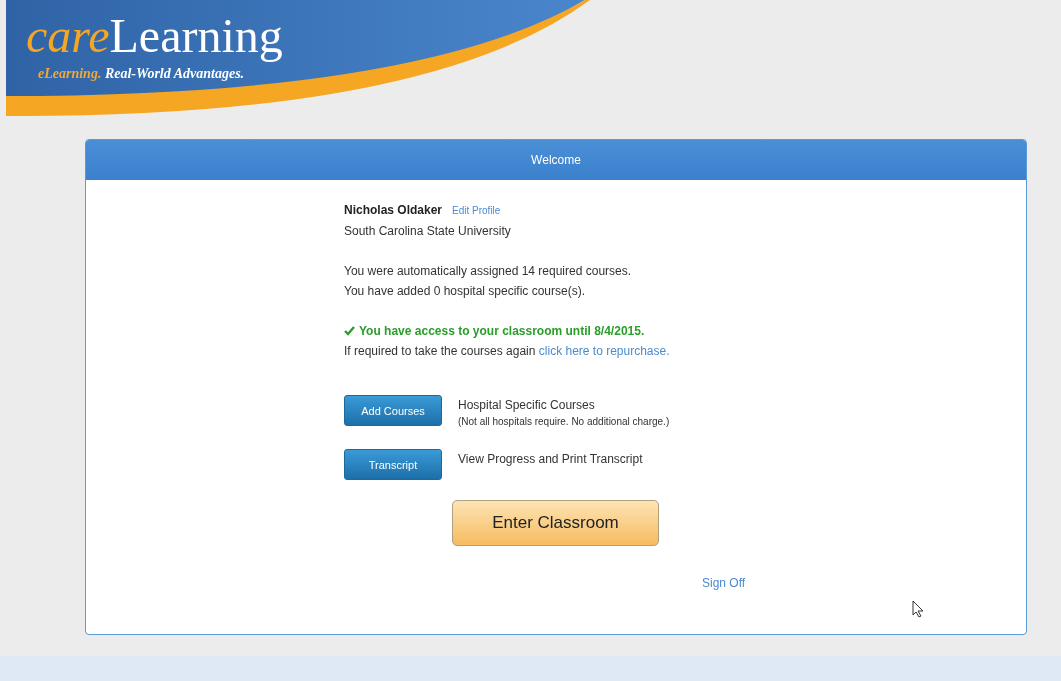 This screenshot has width=1061, height=681. I want to click on action-note: (Not all hospitals require. No additional charge.), so click(564, 422).